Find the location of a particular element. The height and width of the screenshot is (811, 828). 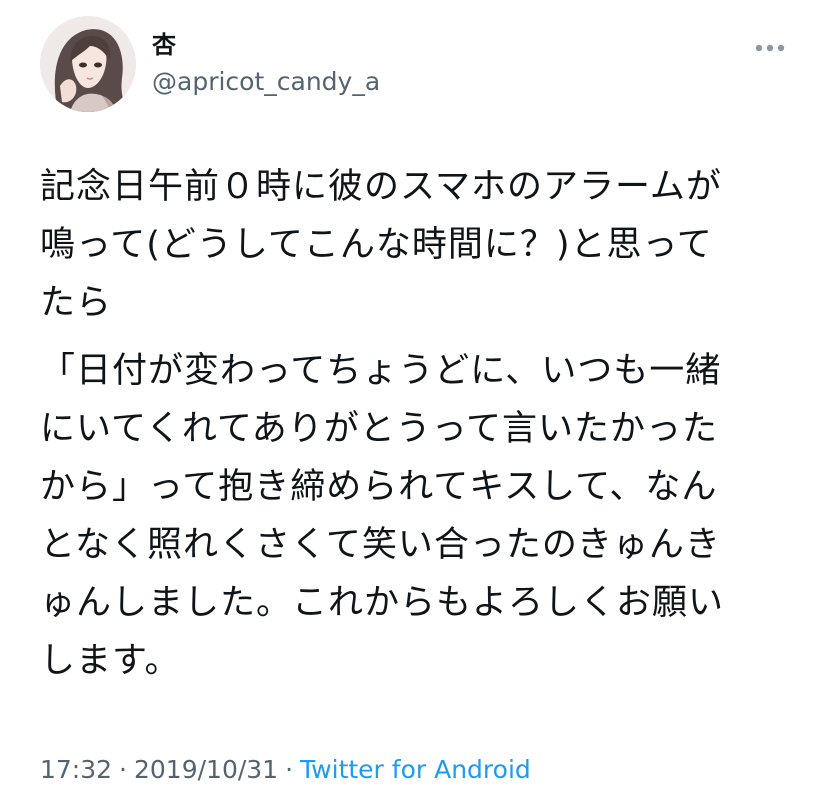

tweet-time: 17:32 is located at coordinates (76, 769).